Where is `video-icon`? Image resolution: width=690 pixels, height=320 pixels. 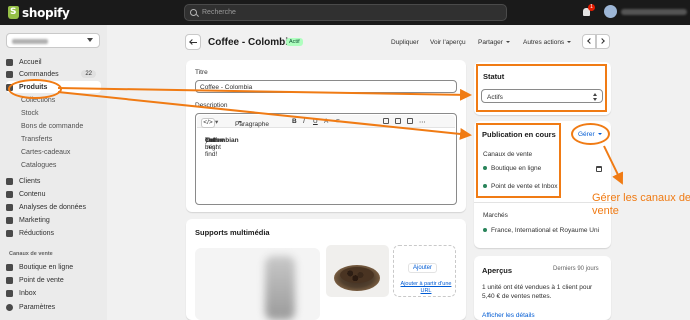 video-icon is located at coordinates (410, 121).